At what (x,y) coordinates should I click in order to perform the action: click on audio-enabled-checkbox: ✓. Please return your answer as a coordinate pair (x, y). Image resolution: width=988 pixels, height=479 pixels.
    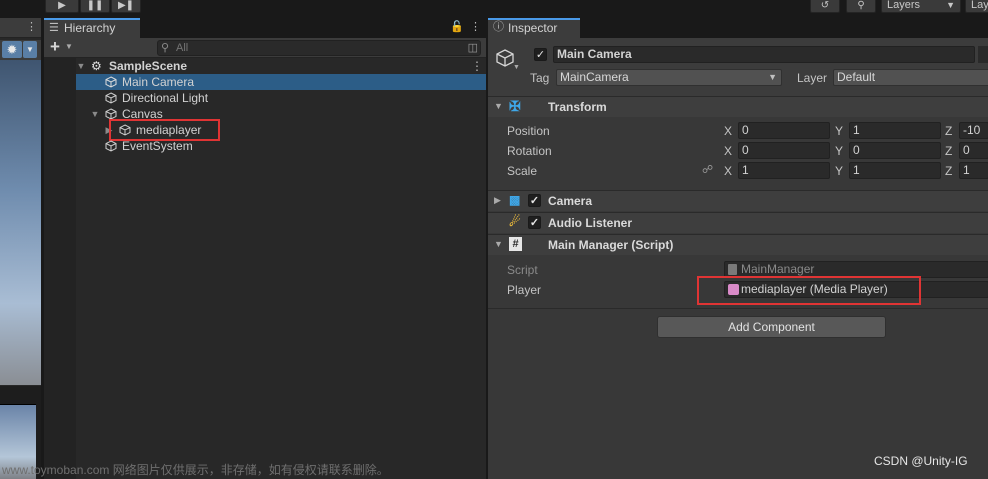
    Looking at the image, I should click on (534, 222).